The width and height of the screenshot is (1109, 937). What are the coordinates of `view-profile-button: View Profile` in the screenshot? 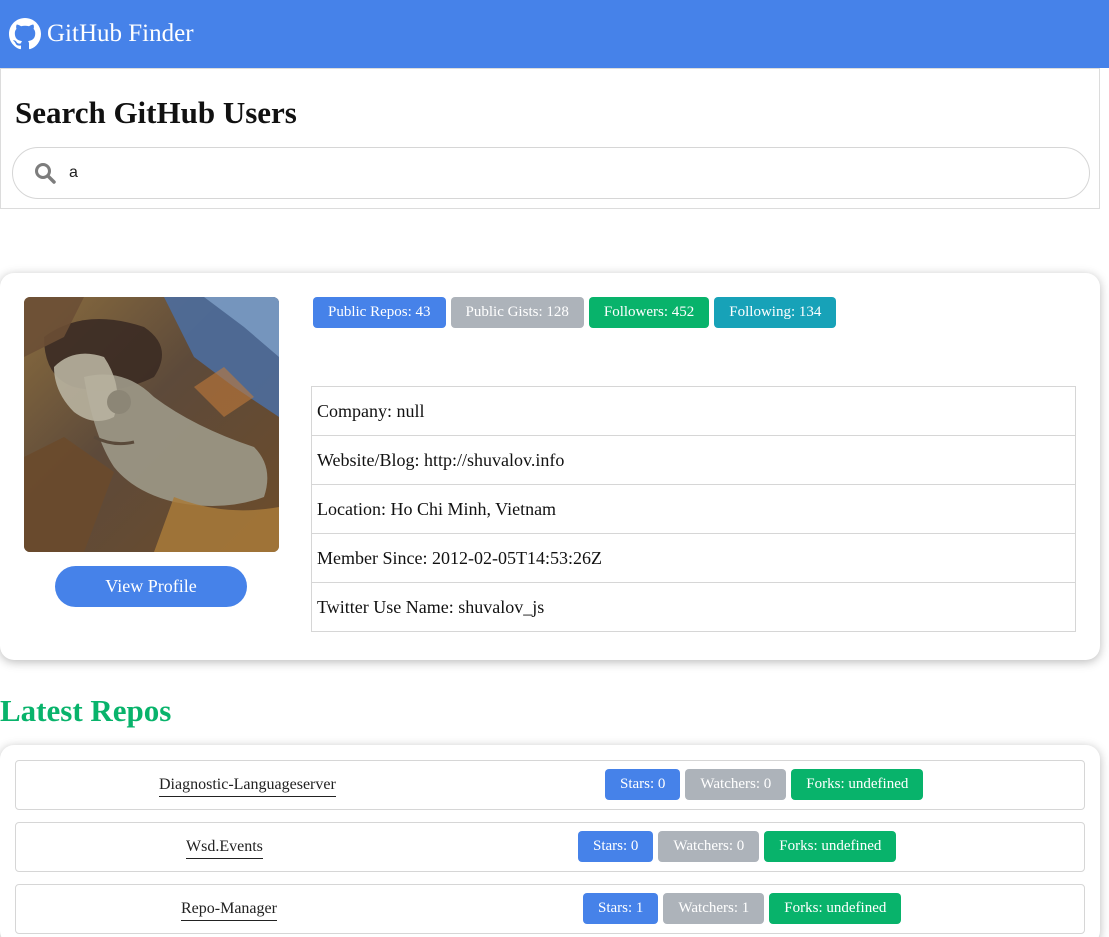 It's located at (151, 586).